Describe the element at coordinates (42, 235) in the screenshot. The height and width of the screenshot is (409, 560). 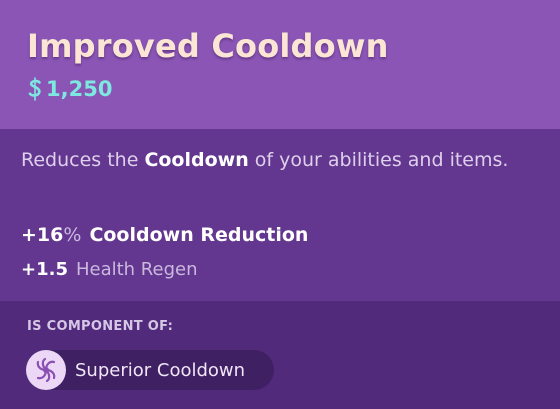
I see `stat-value: +16` at that location.